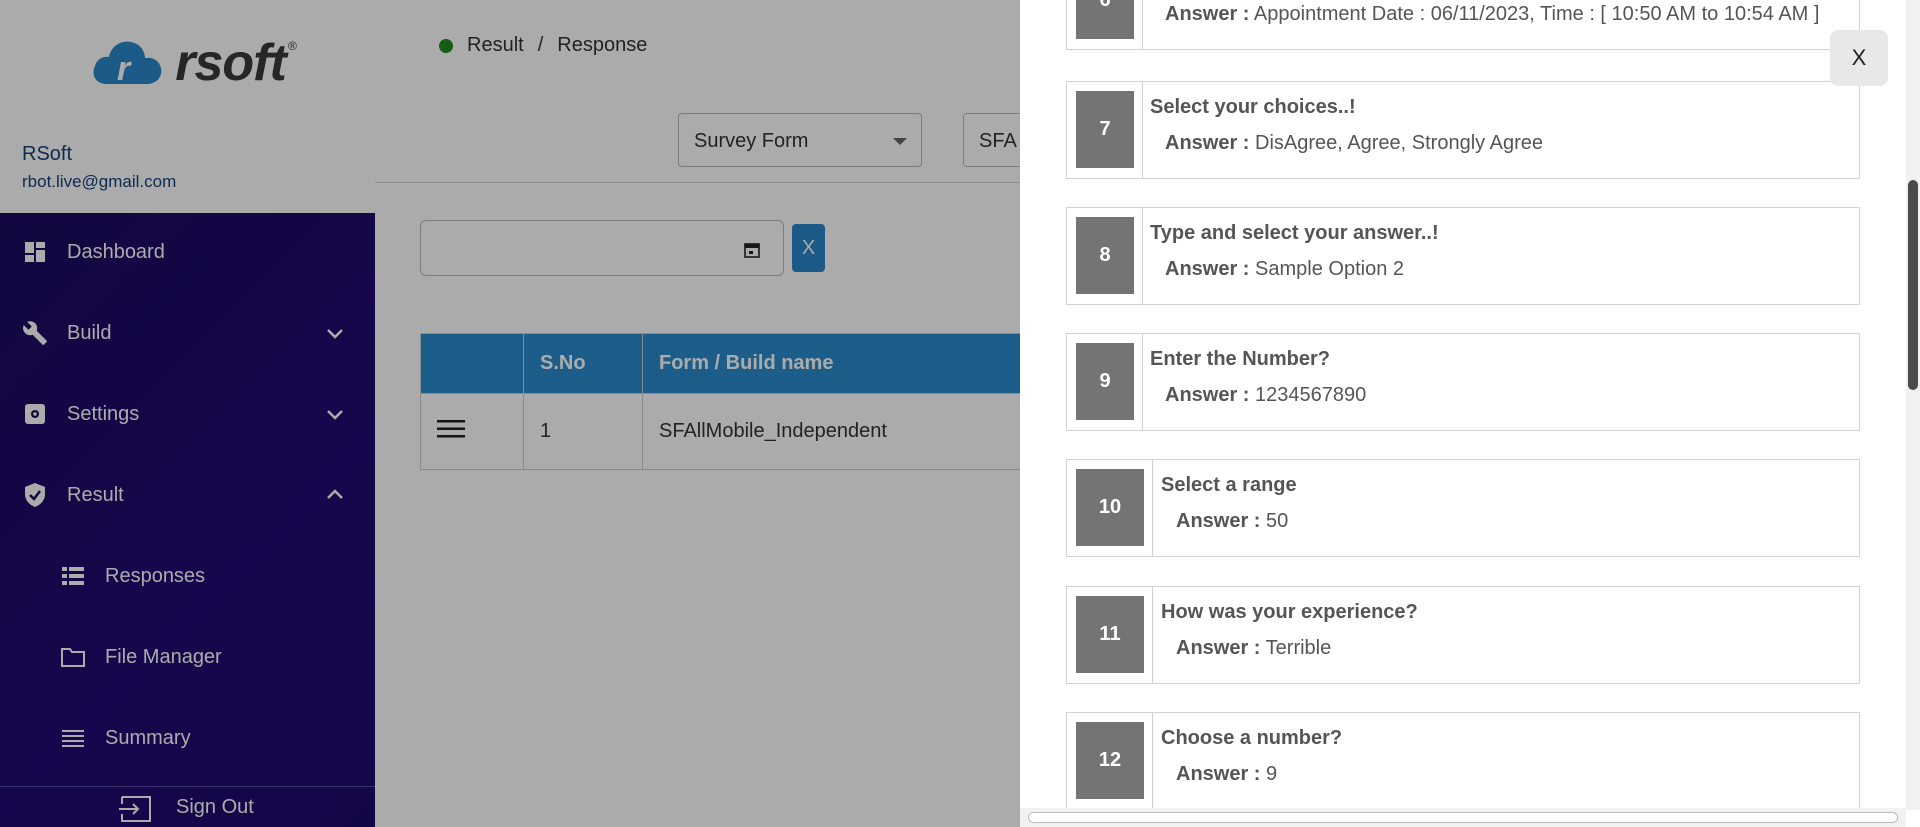 This screenshot has height=827, width=1920. What do you see at coordinates (1253, 107) in the screenshot?
I see `question-text: Select your choices..!` at bounding box center [1253, 107].